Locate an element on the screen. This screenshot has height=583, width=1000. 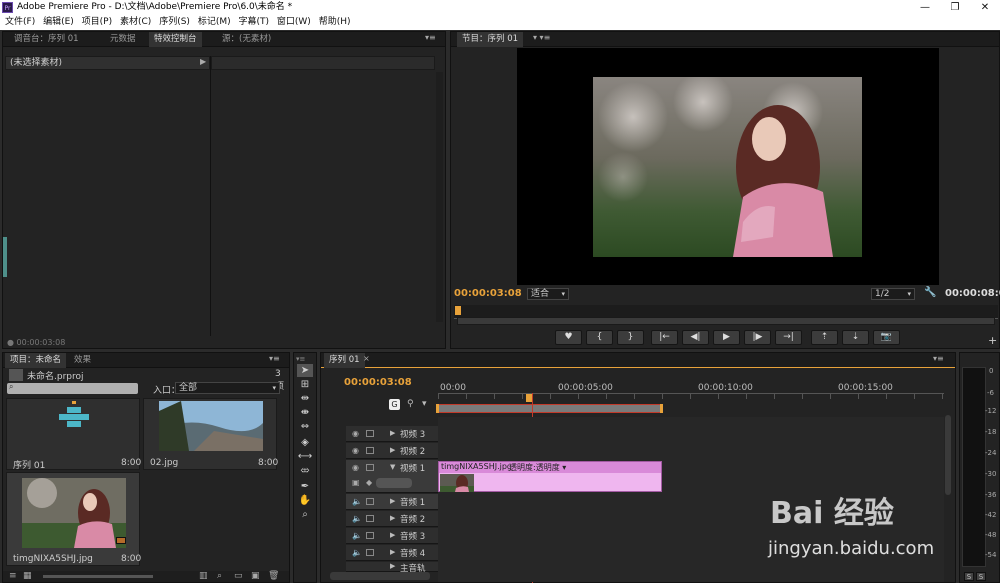
keyframe-icon: ◆ is located at coordinates (369, 482).